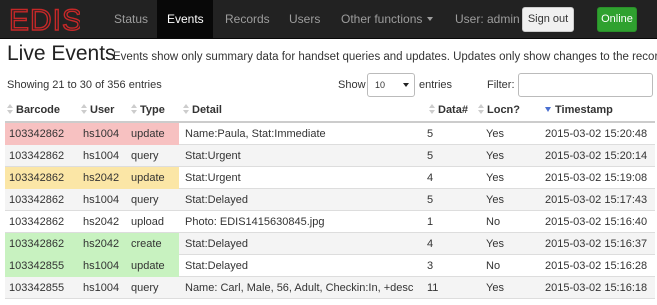 The width and height of the screenshot is (657, 305). I want to click on cell-timestamp: 2015-03-02 15:17:43, so click(596, 200).